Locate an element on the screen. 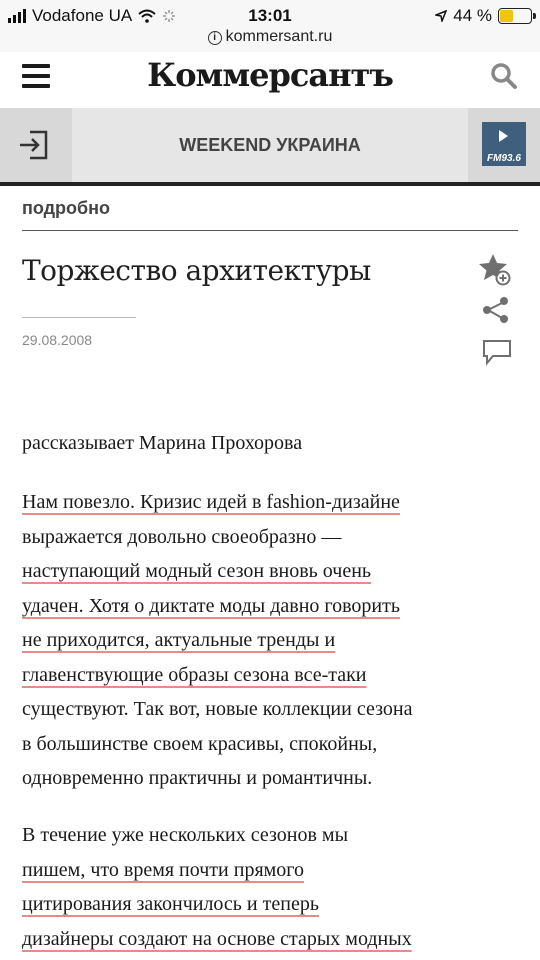  status-bar: Vodafone UA 13:01 44 % is located at coordinates (270, 15).